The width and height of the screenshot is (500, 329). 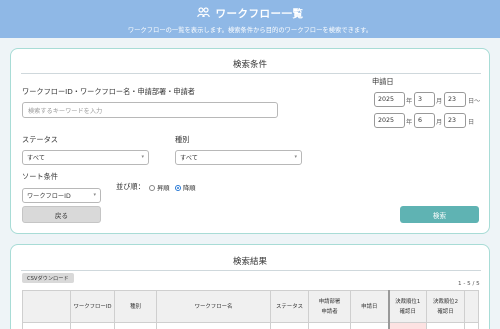 What do you see at coordinates (439, 122) in the screenshot?
I see `date-to-month-unit: 月` at bounding box center [439, 122].